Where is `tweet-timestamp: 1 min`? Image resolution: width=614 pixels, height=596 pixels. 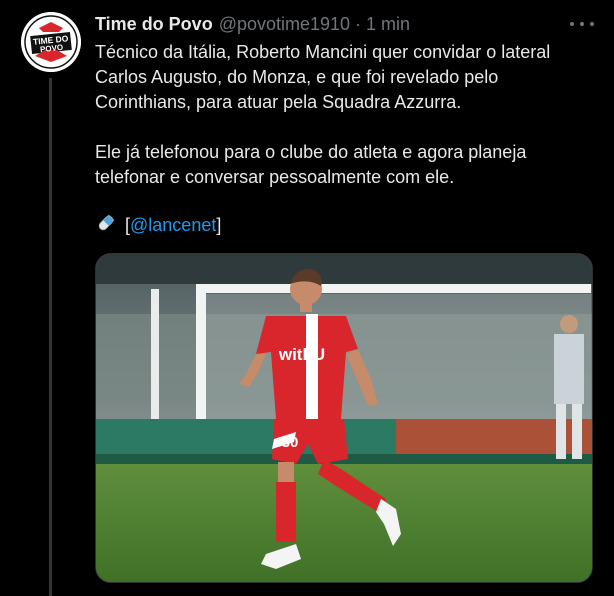
tweet-timestamp: 1 min is located at coordinates (388, 24).